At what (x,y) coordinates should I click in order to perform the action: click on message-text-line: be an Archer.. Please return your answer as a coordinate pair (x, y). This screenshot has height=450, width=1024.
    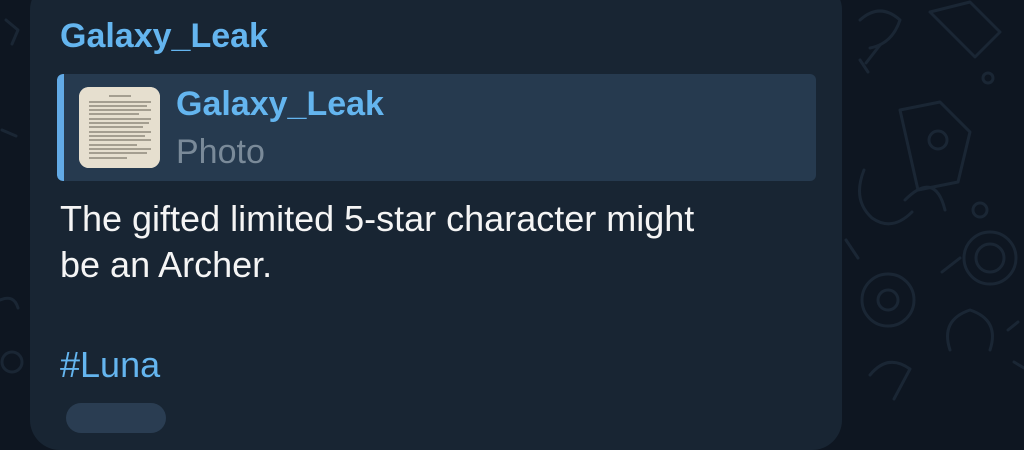
    Looking at the image, I should click on (166, 264).